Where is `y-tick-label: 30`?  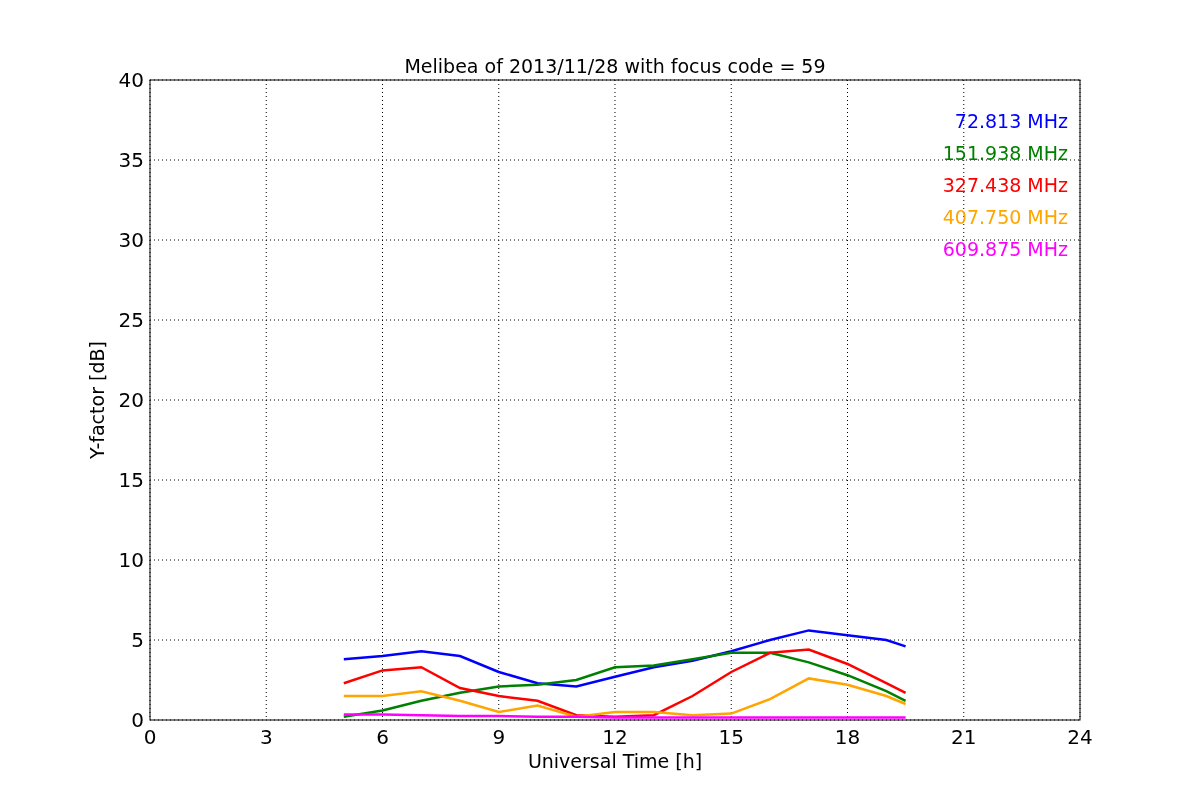
y-tick-label: 30 is located at coordinates (131, 240).